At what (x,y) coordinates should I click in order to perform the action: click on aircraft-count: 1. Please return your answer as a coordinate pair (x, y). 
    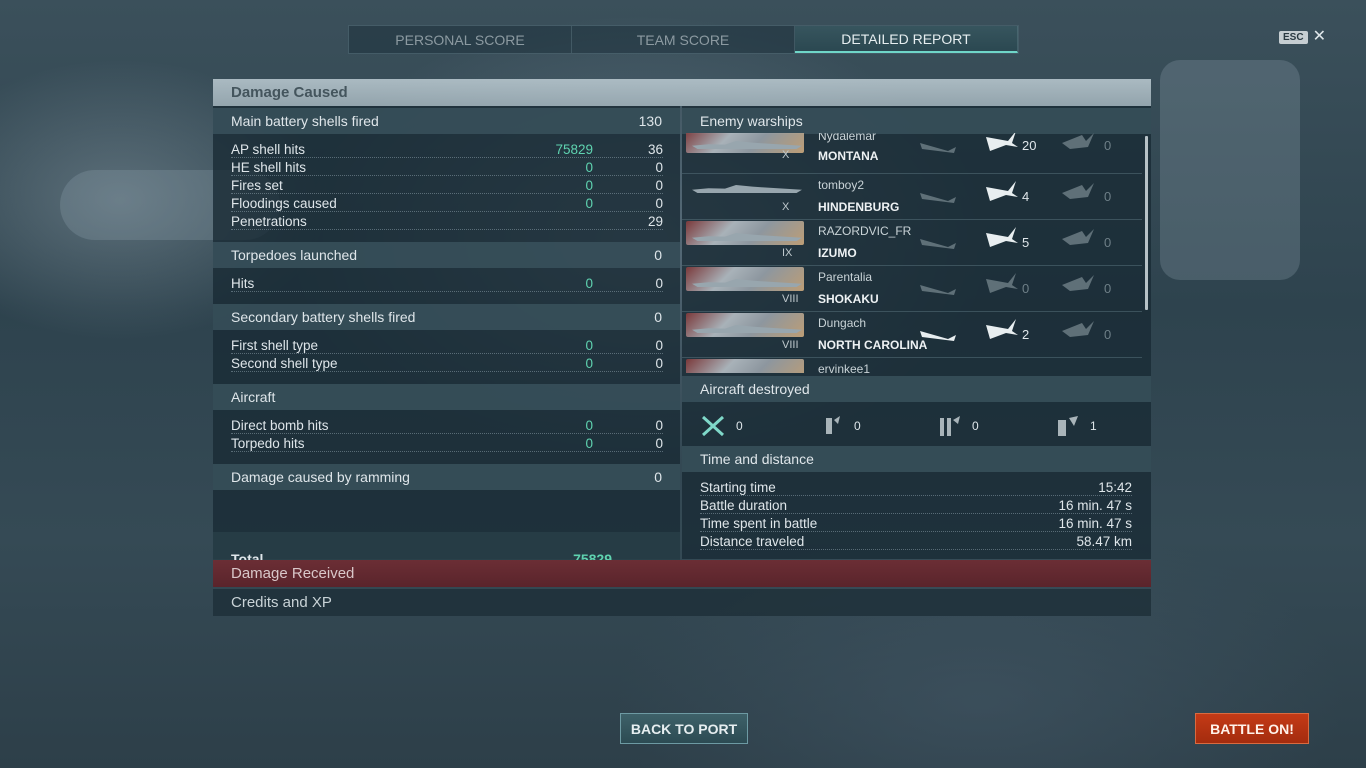
    Looking at the image, I should click on (1093, 426).